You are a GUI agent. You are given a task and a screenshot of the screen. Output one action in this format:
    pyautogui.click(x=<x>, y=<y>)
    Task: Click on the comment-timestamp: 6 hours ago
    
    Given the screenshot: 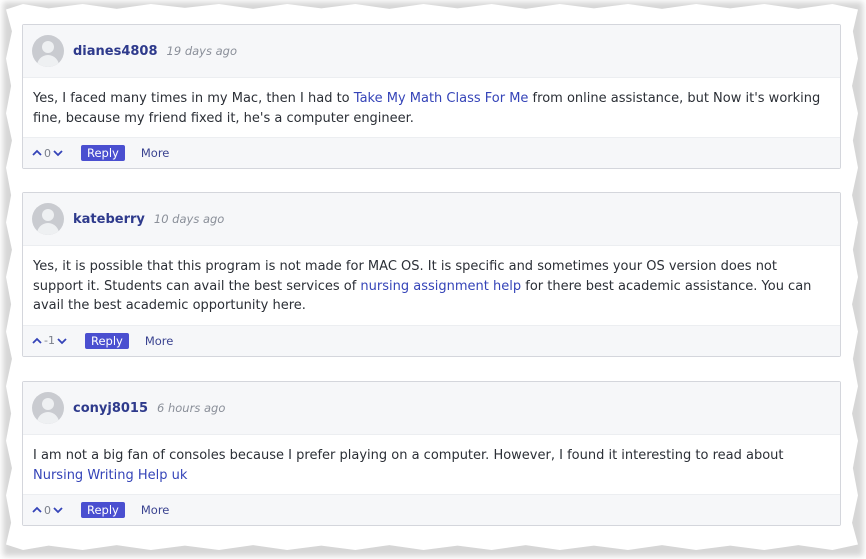 What is the action you would take?
    pyautogui.click(x=191, y=408)
    